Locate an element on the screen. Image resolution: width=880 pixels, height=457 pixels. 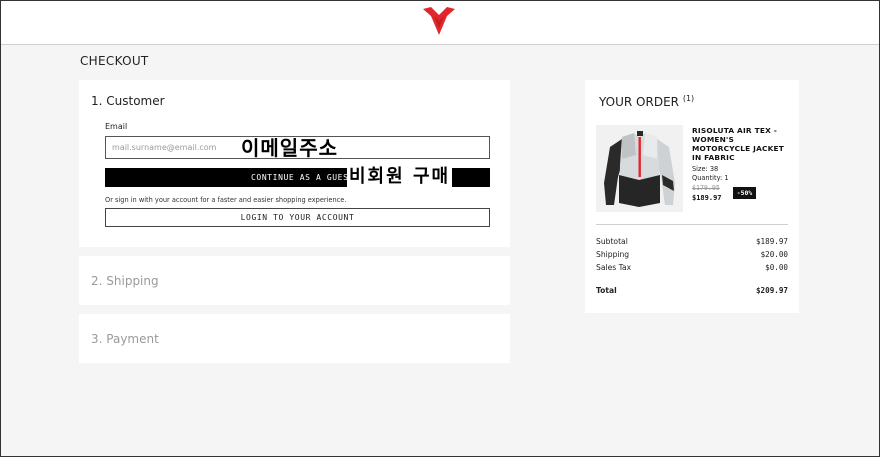
payment-step-title: 3. Payment is located at coordinates (125, 339).